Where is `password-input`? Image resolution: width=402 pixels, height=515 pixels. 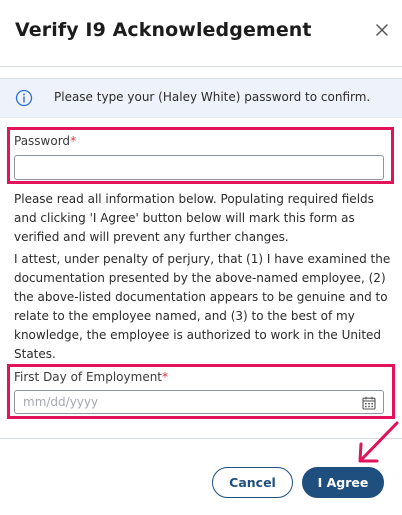
password-input is located at coordinates (199, 167).